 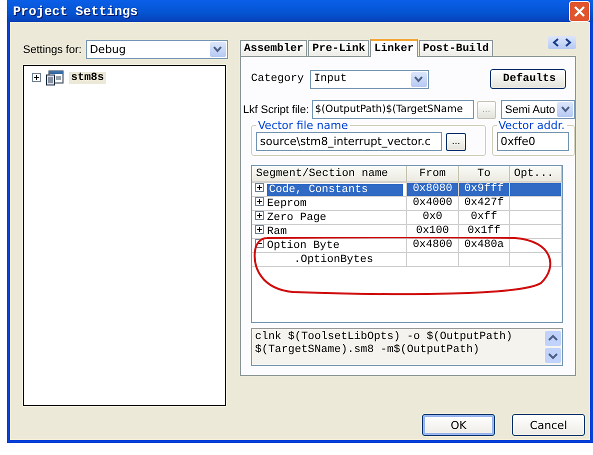 I want to click on table-cell: 0x0, so click(x=433, y=218).